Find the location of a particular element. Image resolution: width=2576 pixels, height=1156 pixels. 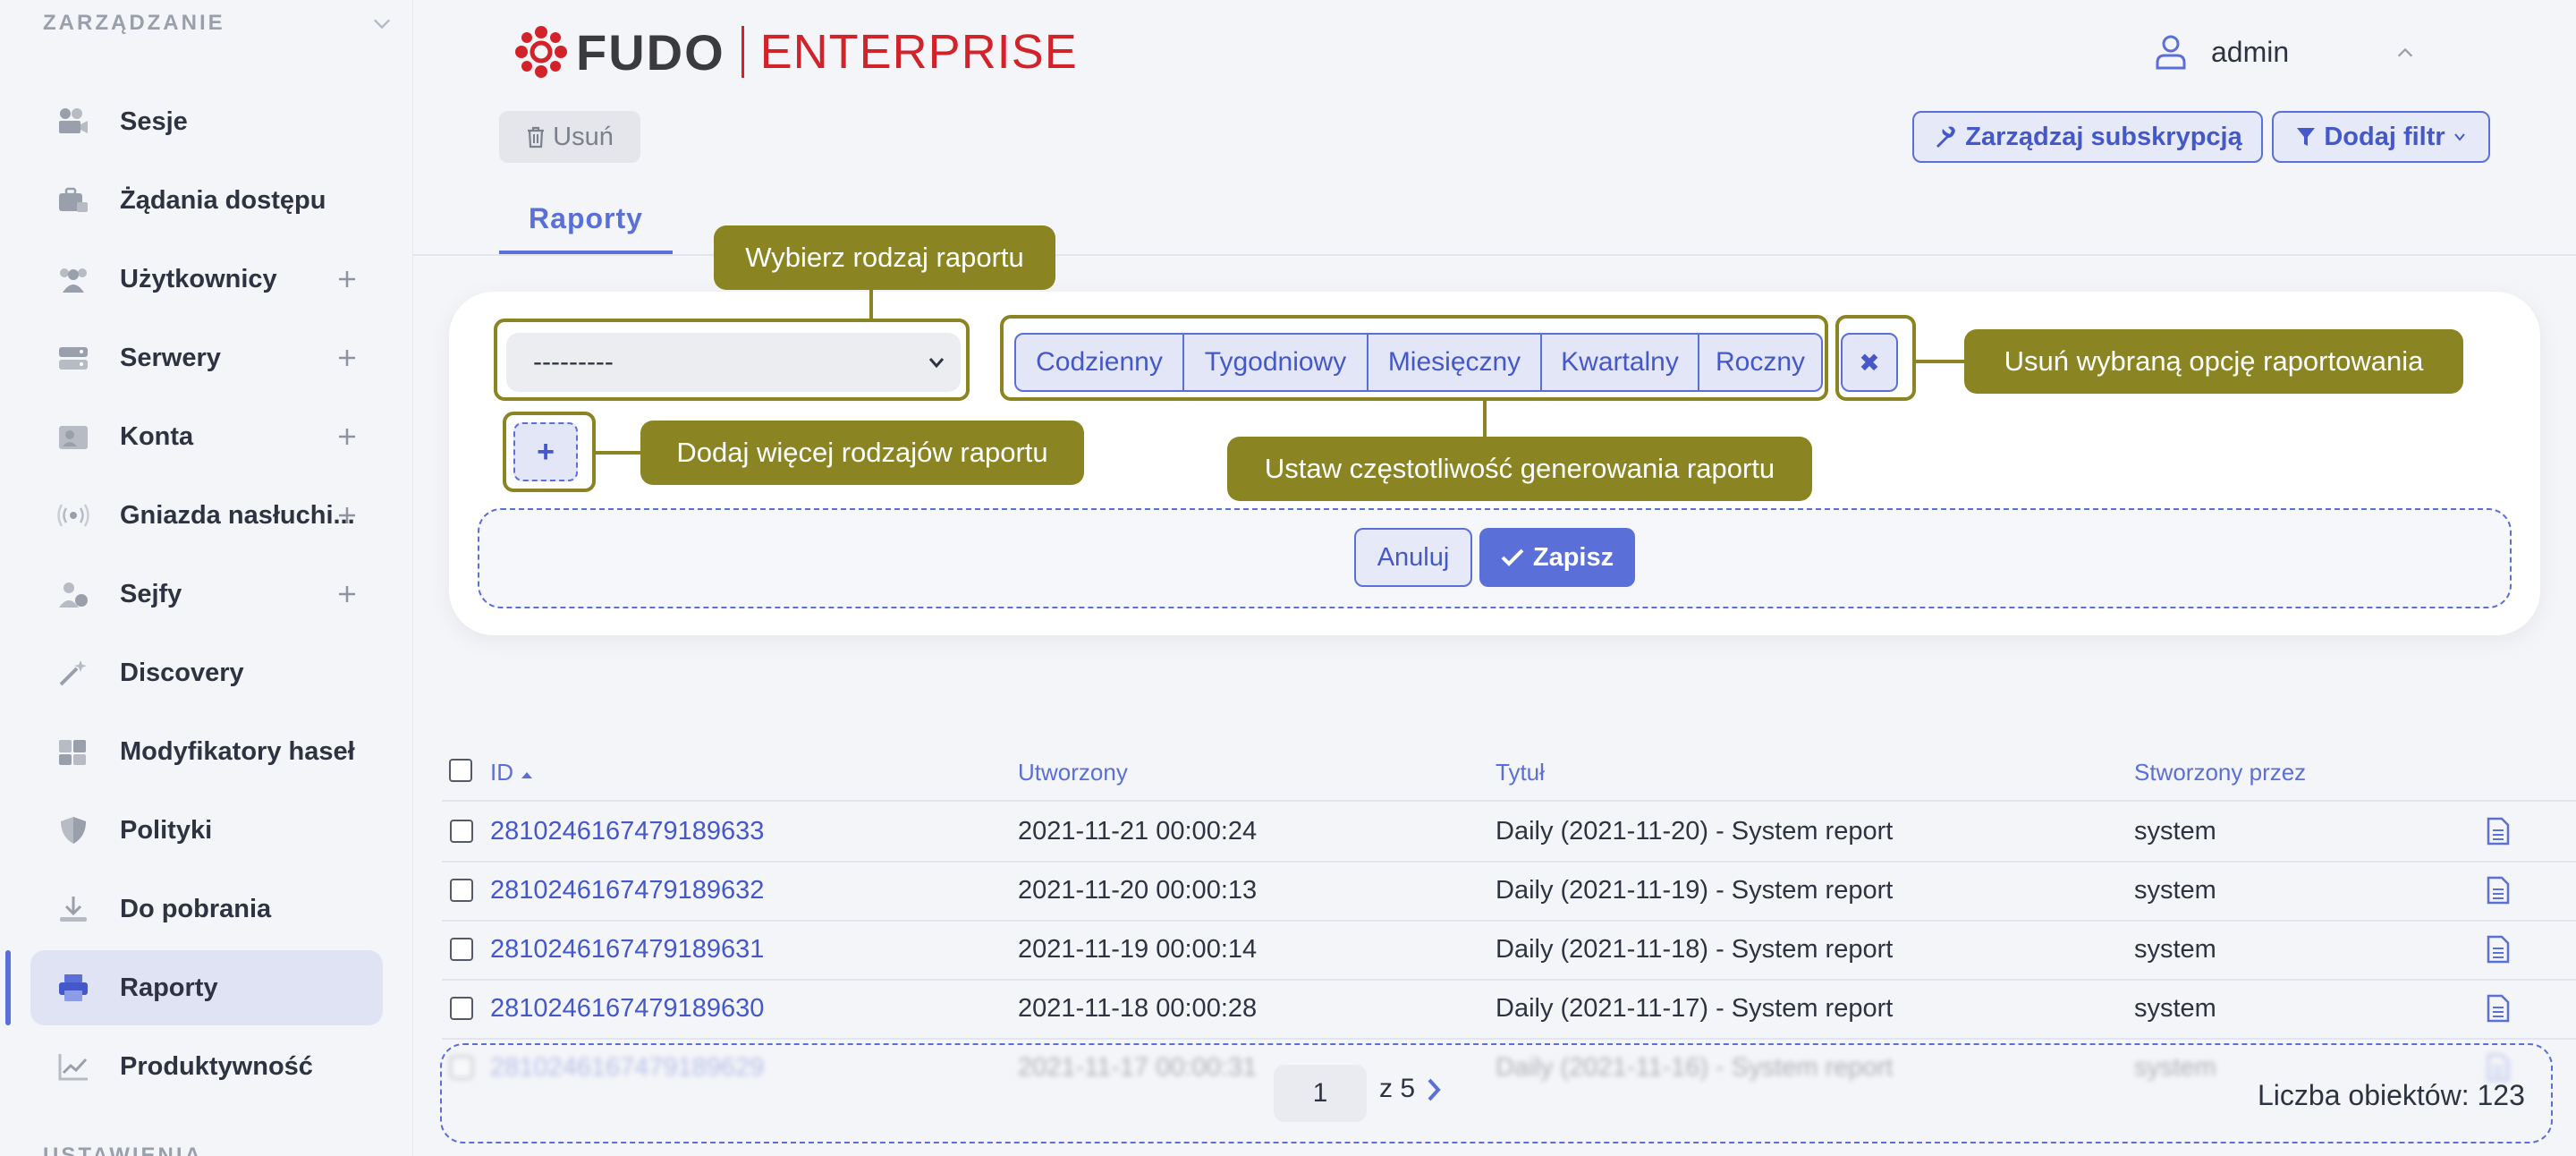

puzzle-icon is located at coordinates (72, 752).